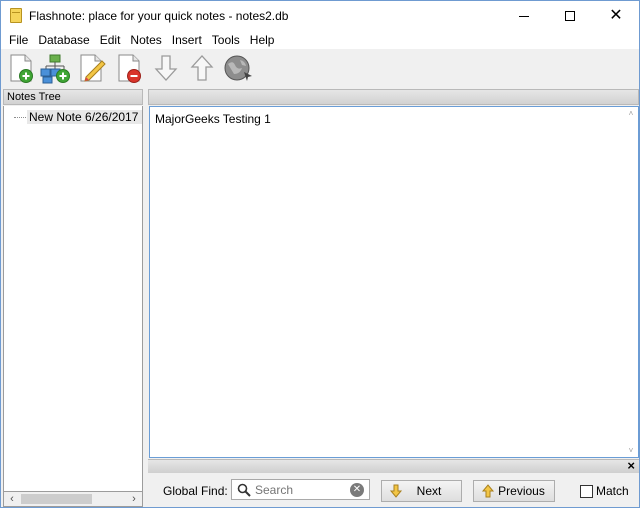 The image size is (640, 508). What do you see at coordinates (18, 40) in the screenshot?
I see `menu-file: File` at bounding box center [18, 40].